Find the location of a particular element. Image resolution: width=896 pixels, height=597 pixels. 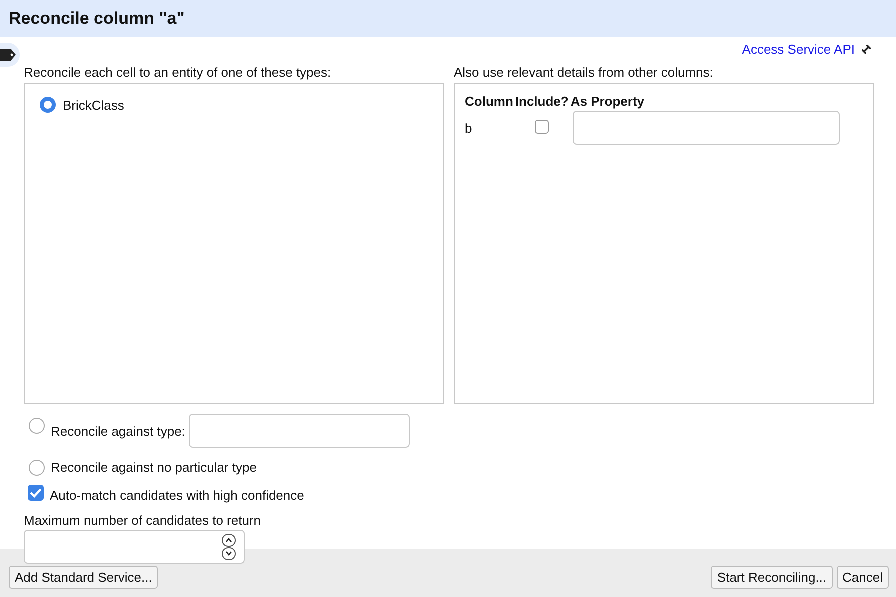

column-header: As Property is located at coordinates (705, 101).